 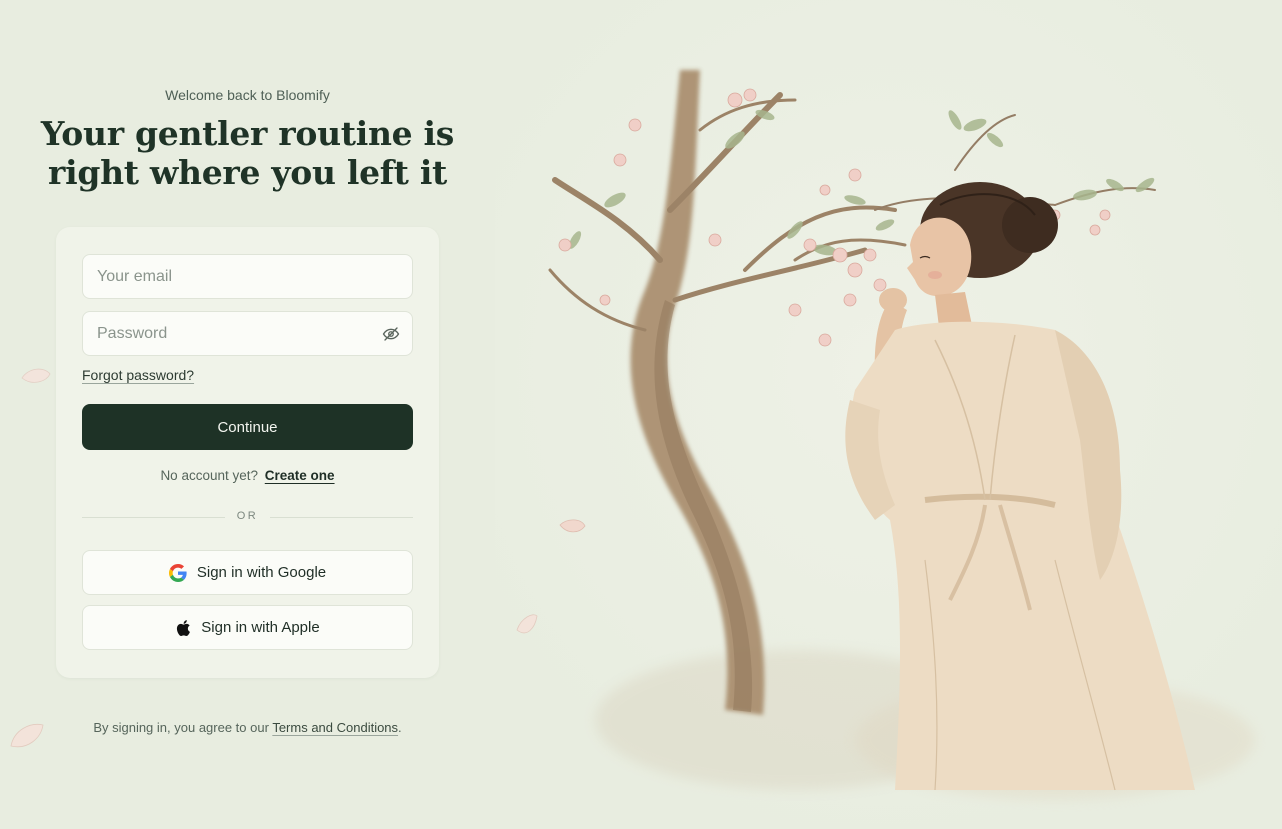 I want to click on apple-button-label: Sign in with Apple, so click(x=260, y=627).